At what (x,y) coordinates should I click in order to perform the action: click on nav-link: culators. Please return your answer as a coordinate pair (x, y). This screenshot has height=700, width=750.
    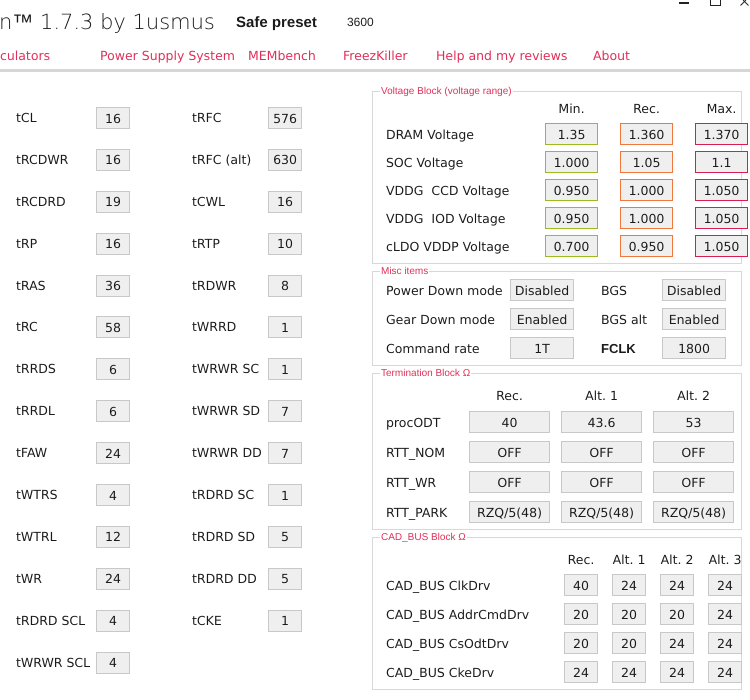
    Looking at the image, I should click on (25, 55).